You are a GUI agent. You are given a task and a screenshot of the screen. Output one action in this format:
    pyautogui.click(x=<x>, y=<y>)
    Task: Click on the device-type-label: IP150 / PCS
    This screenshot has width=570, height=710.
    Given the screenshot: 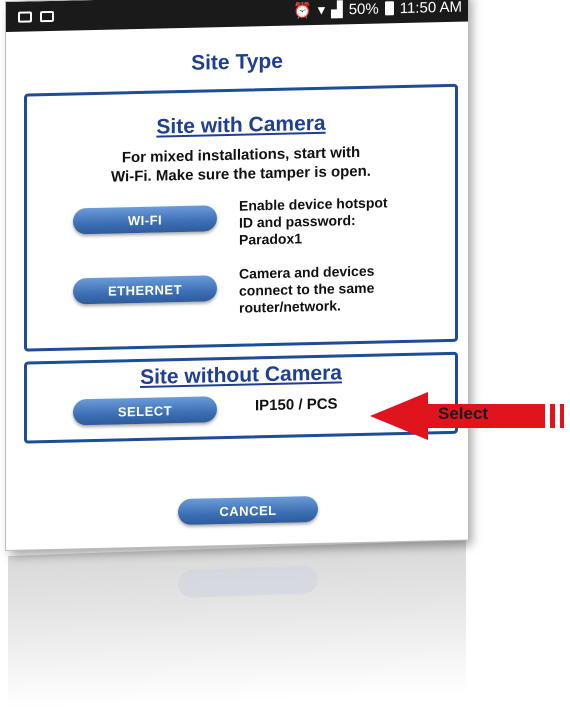 What is the action you would take?
    pyautogui.click(x=296, y=405)
    